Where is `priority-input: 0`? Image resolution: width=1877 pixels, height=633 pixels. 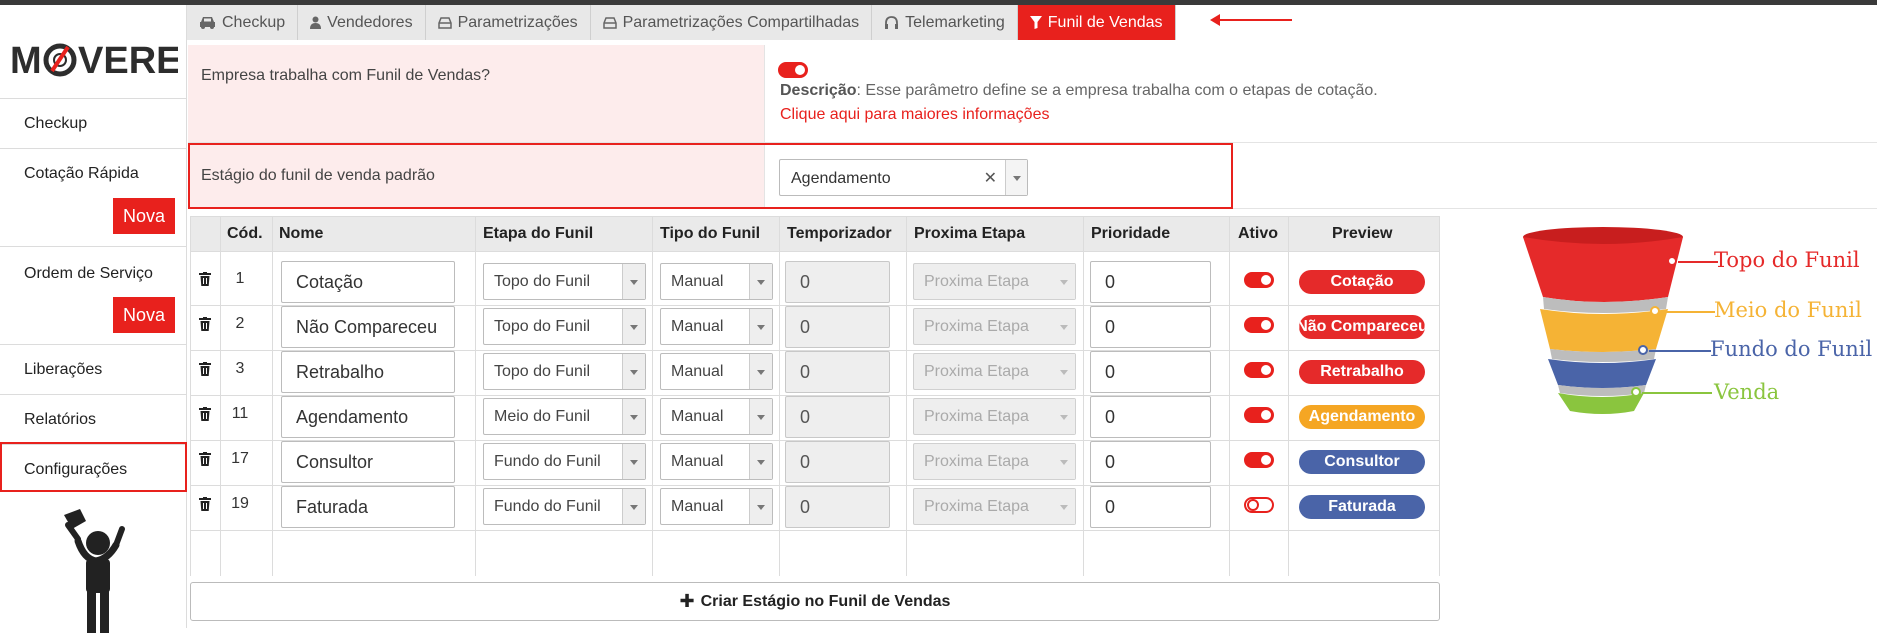
priority-input: 0 is located at coordinates (1150, 507).